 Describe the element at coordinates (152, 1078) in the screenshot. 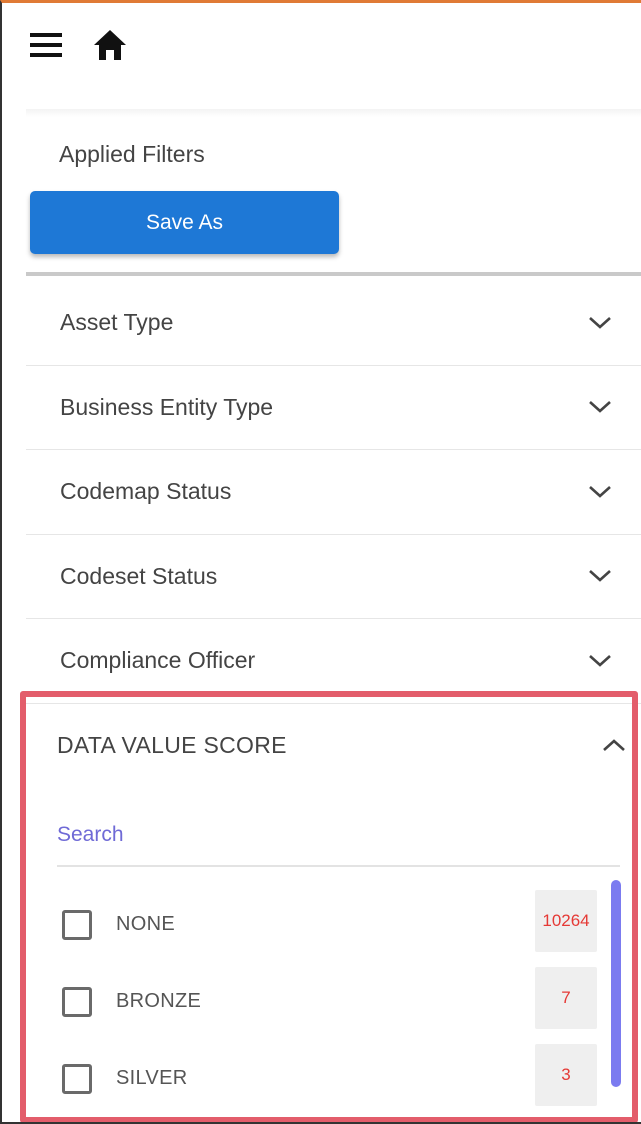

I see `option-label: SILVER` at that location.